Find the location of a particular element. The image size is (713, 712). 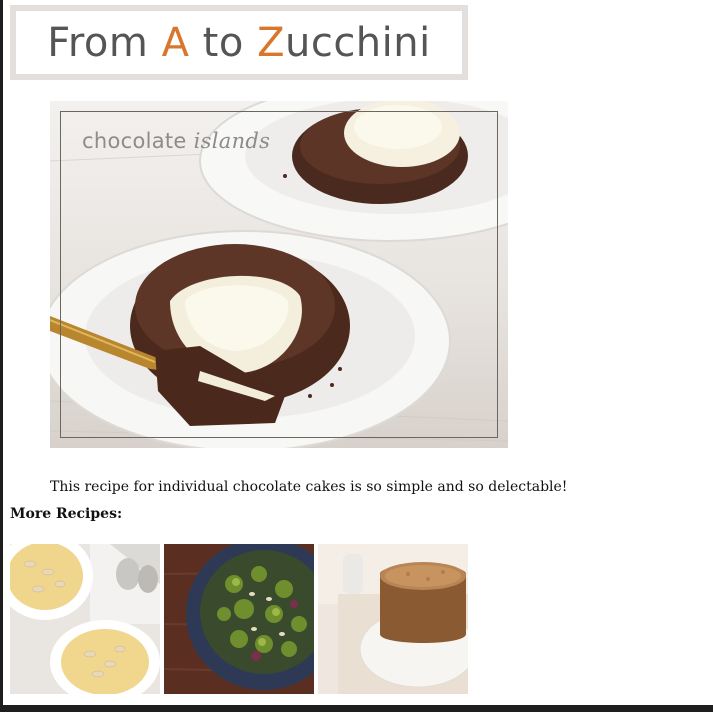

site-title-link: From A to Zucchini is located at coordinates (238, 43).